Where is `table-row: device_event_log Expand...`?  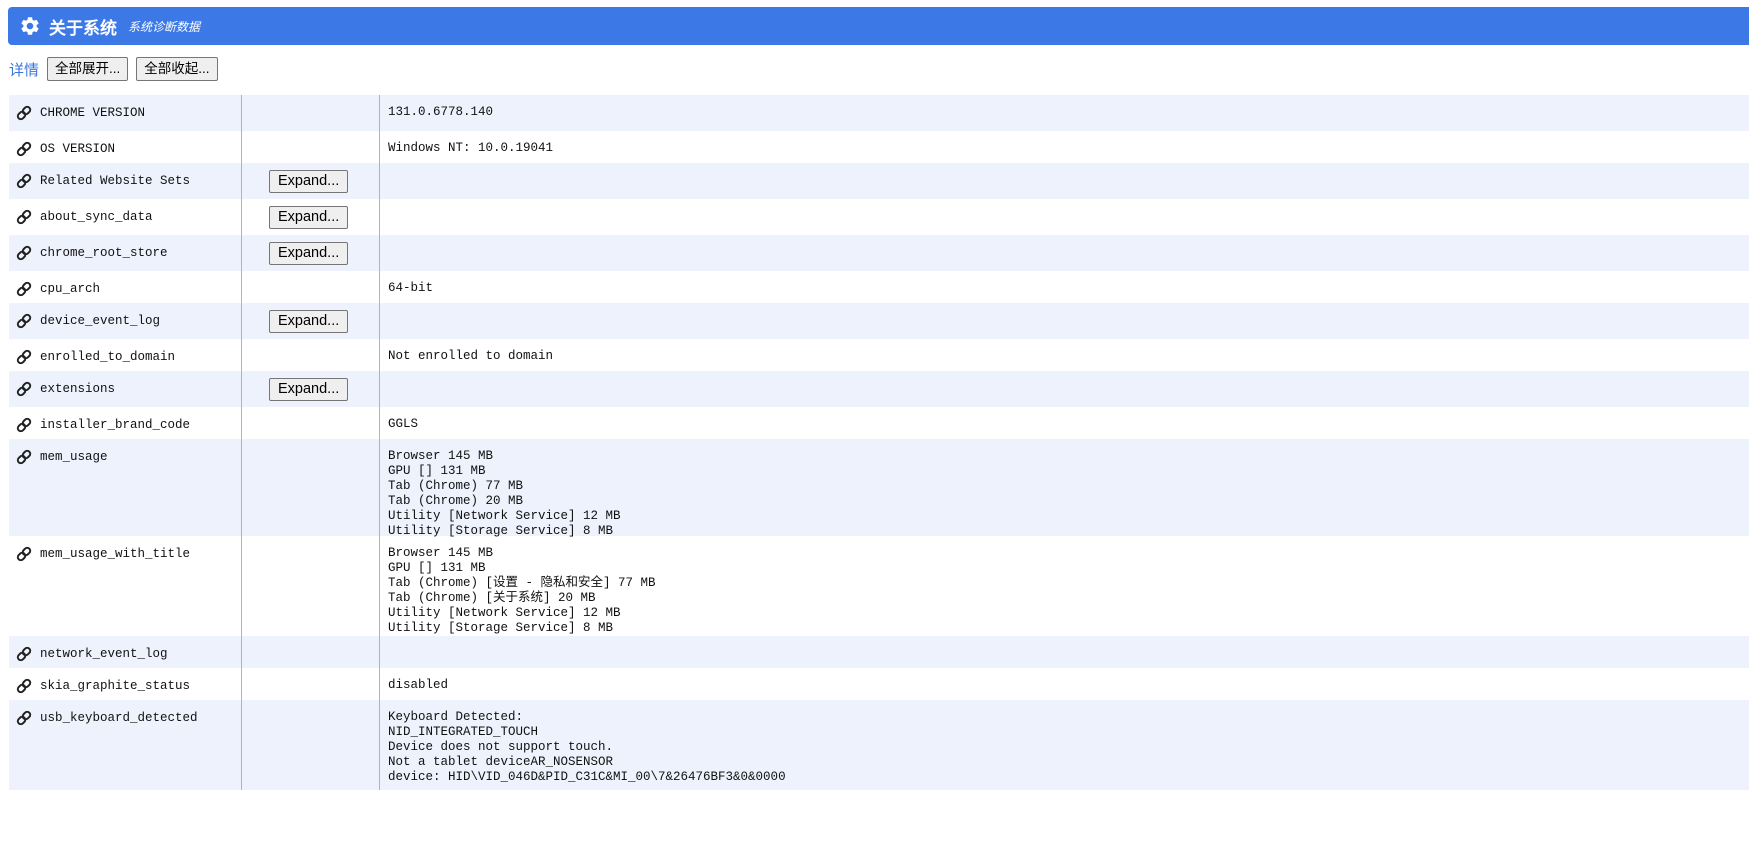 table-row: device_event_log Expand... is located at coordinates (879, 321).